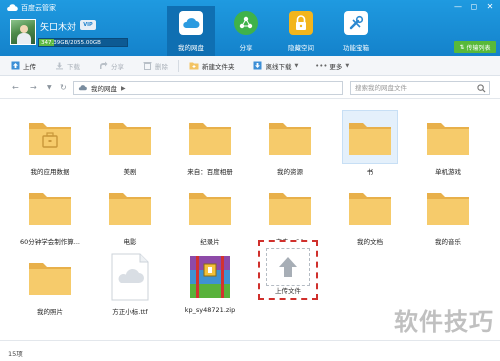 Image resolution: width=500 pixels, height=361 pixels. What do you see at coordinates (63, 87) in the screenshot?
I see `refresh-icon: ↻` at bounding box center [63, 87].